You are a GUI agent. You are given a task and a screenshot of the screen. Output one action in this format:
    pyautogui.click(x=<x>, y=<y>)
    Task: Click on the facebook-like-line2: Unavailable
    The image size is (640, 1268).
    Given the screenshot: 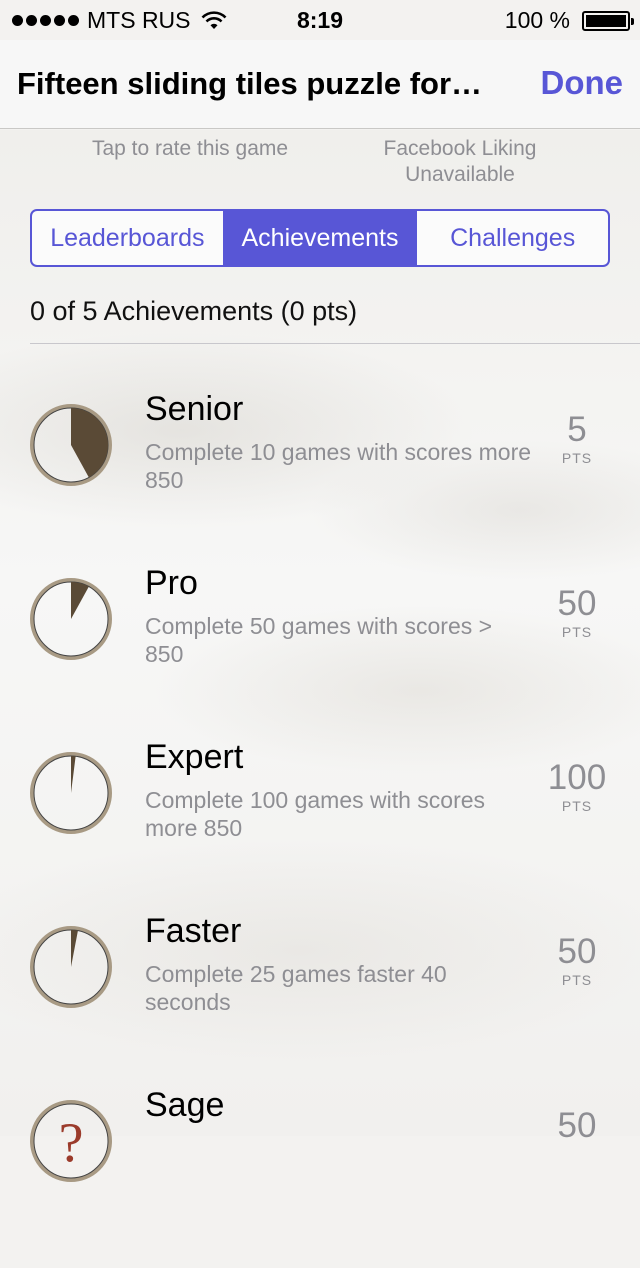 What is the action you would take?
    pyautogui.click(x=460, y=174)
    